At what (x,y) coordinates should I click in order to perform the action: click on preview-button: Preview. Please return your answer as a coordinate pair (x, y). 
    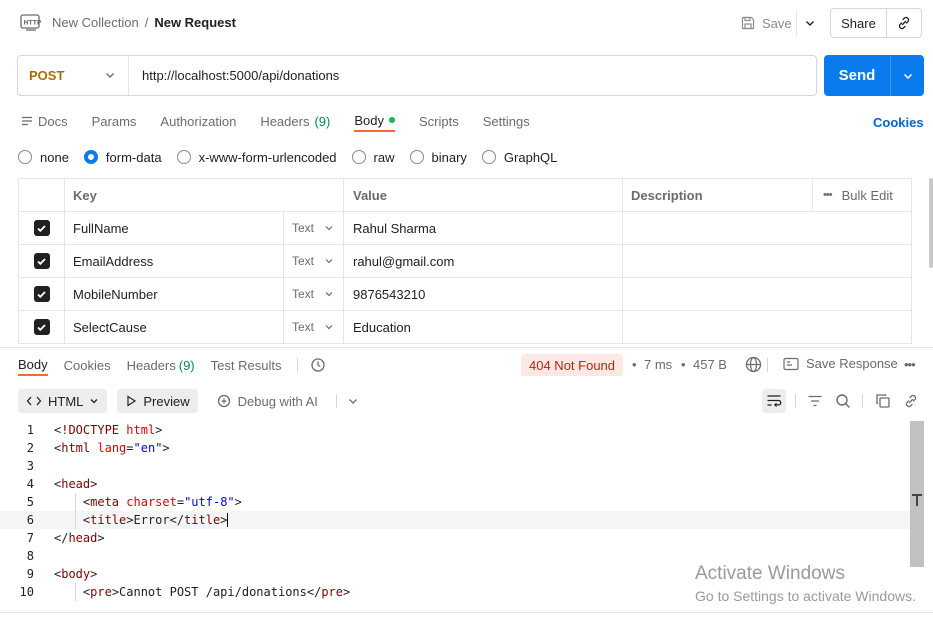
    Looking at the image, I should click on (157, 401).